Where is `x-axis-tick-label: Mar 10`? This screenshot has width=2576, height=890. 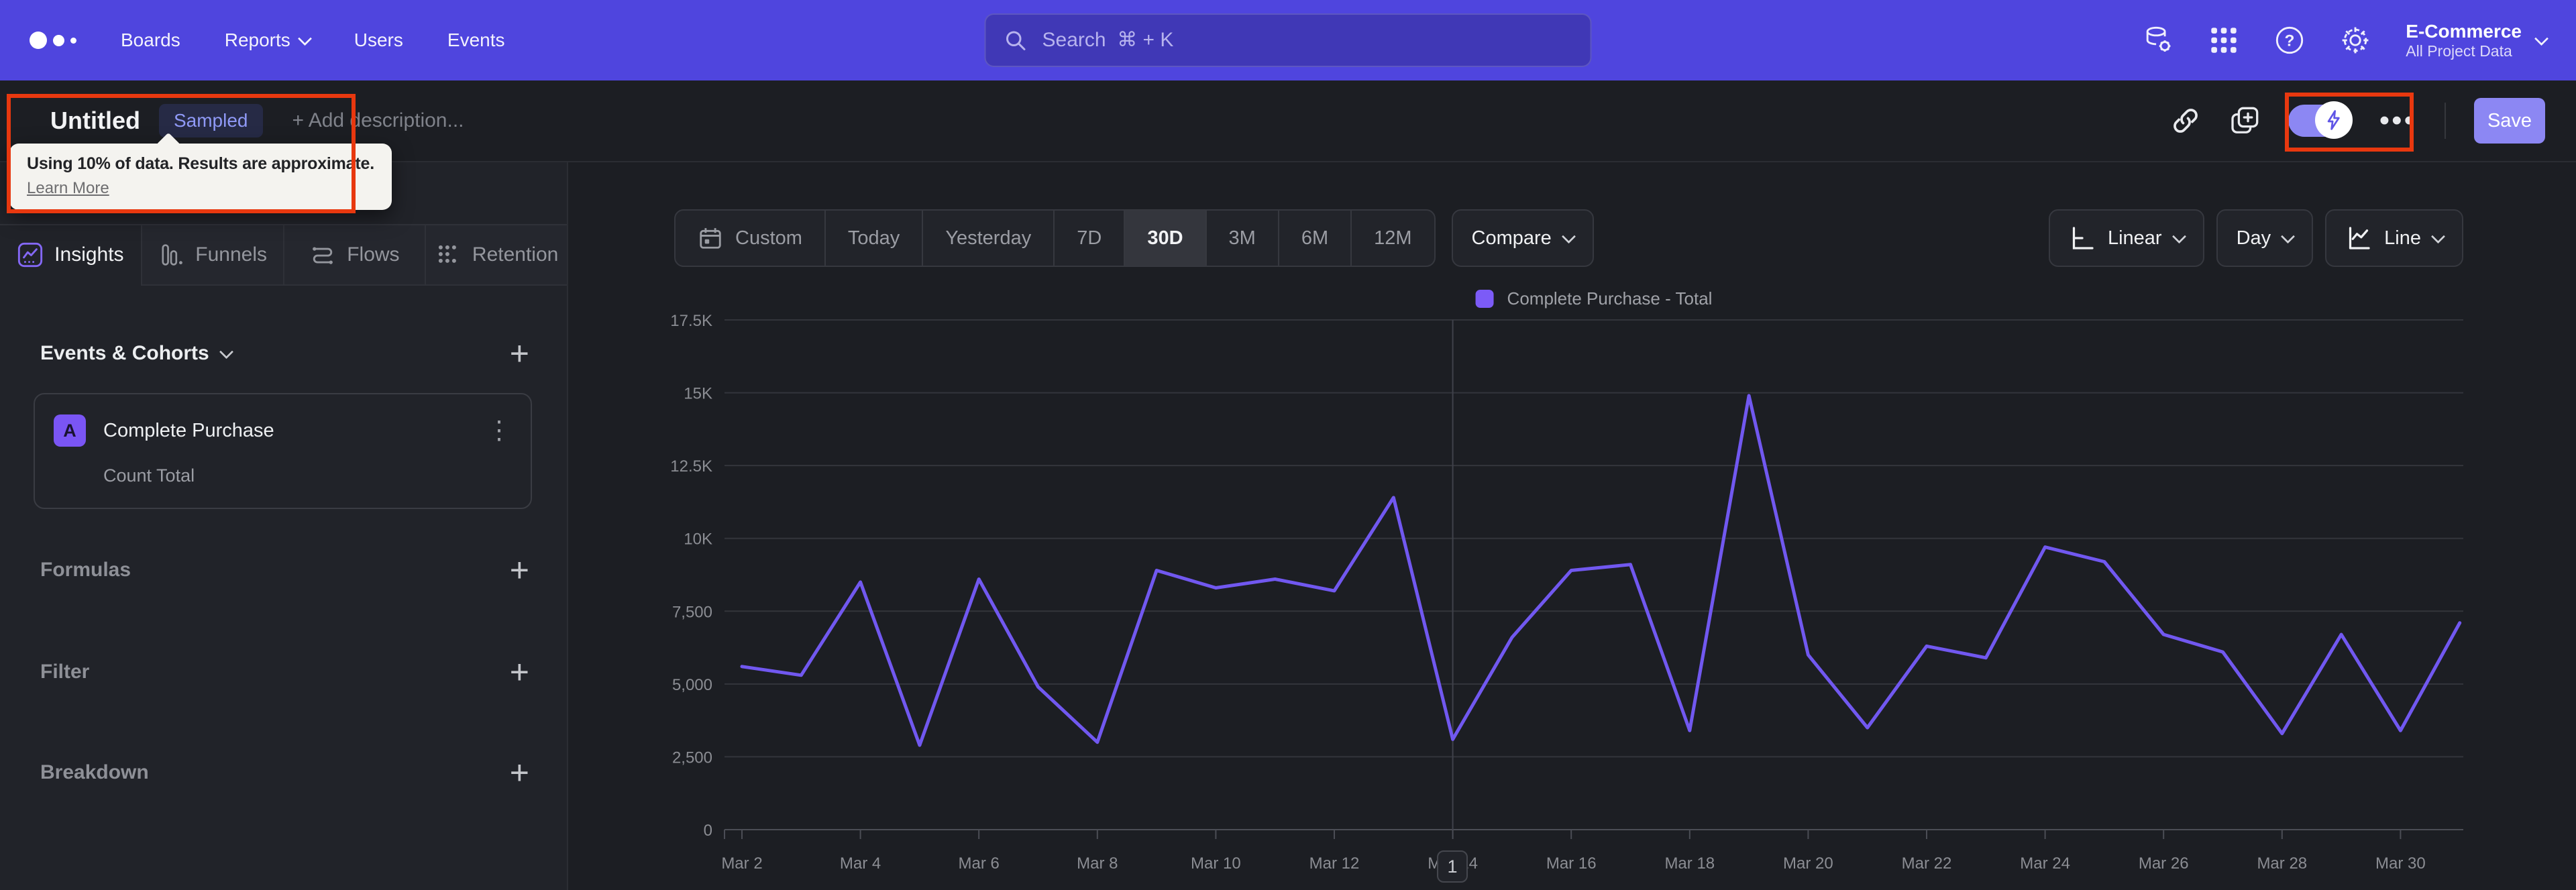
x-axis-tick-label: Mar 10 is located at coordinates (1216, 863).